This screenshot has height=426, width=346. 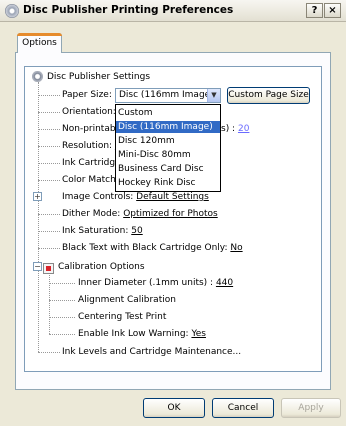 I want to click on paper-size-select: Disc (116mm Image) ▼, so click(x=168, y=95).